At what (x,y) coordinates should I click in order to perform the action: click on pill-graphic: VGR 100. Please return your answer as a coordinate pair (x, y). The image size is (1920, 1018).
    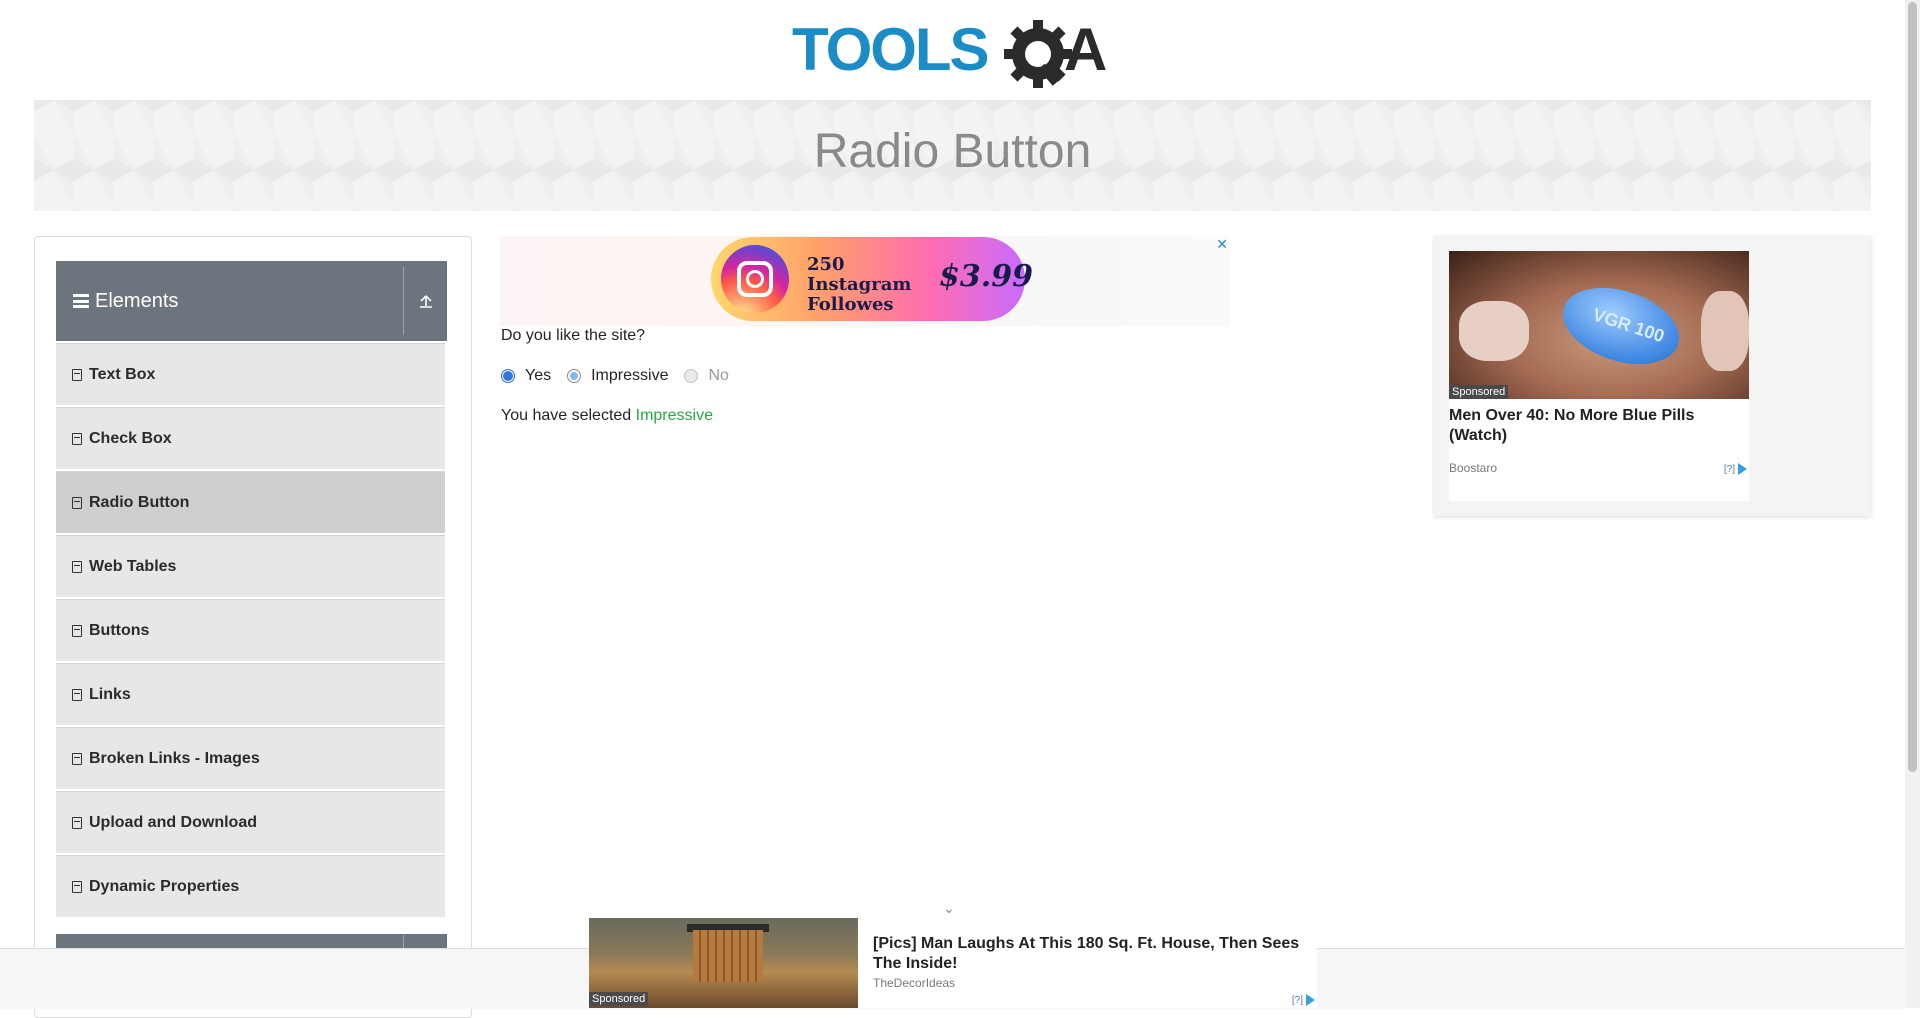
    Looking at the image, I should click on (1621, 326).